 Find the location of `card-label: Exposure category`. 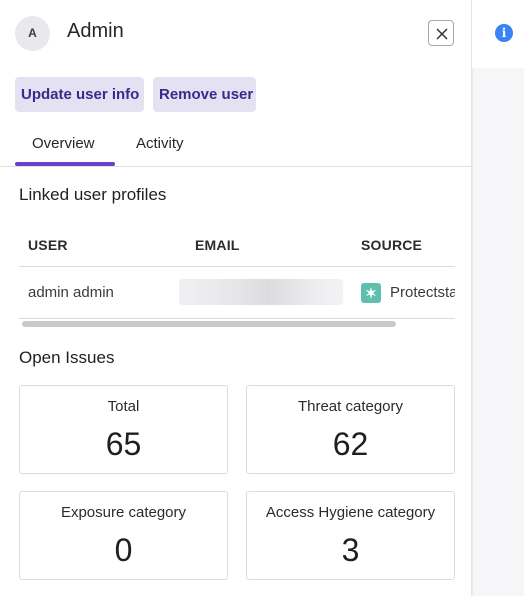

card-label: Exposure category is located at coordinates (123, 512).